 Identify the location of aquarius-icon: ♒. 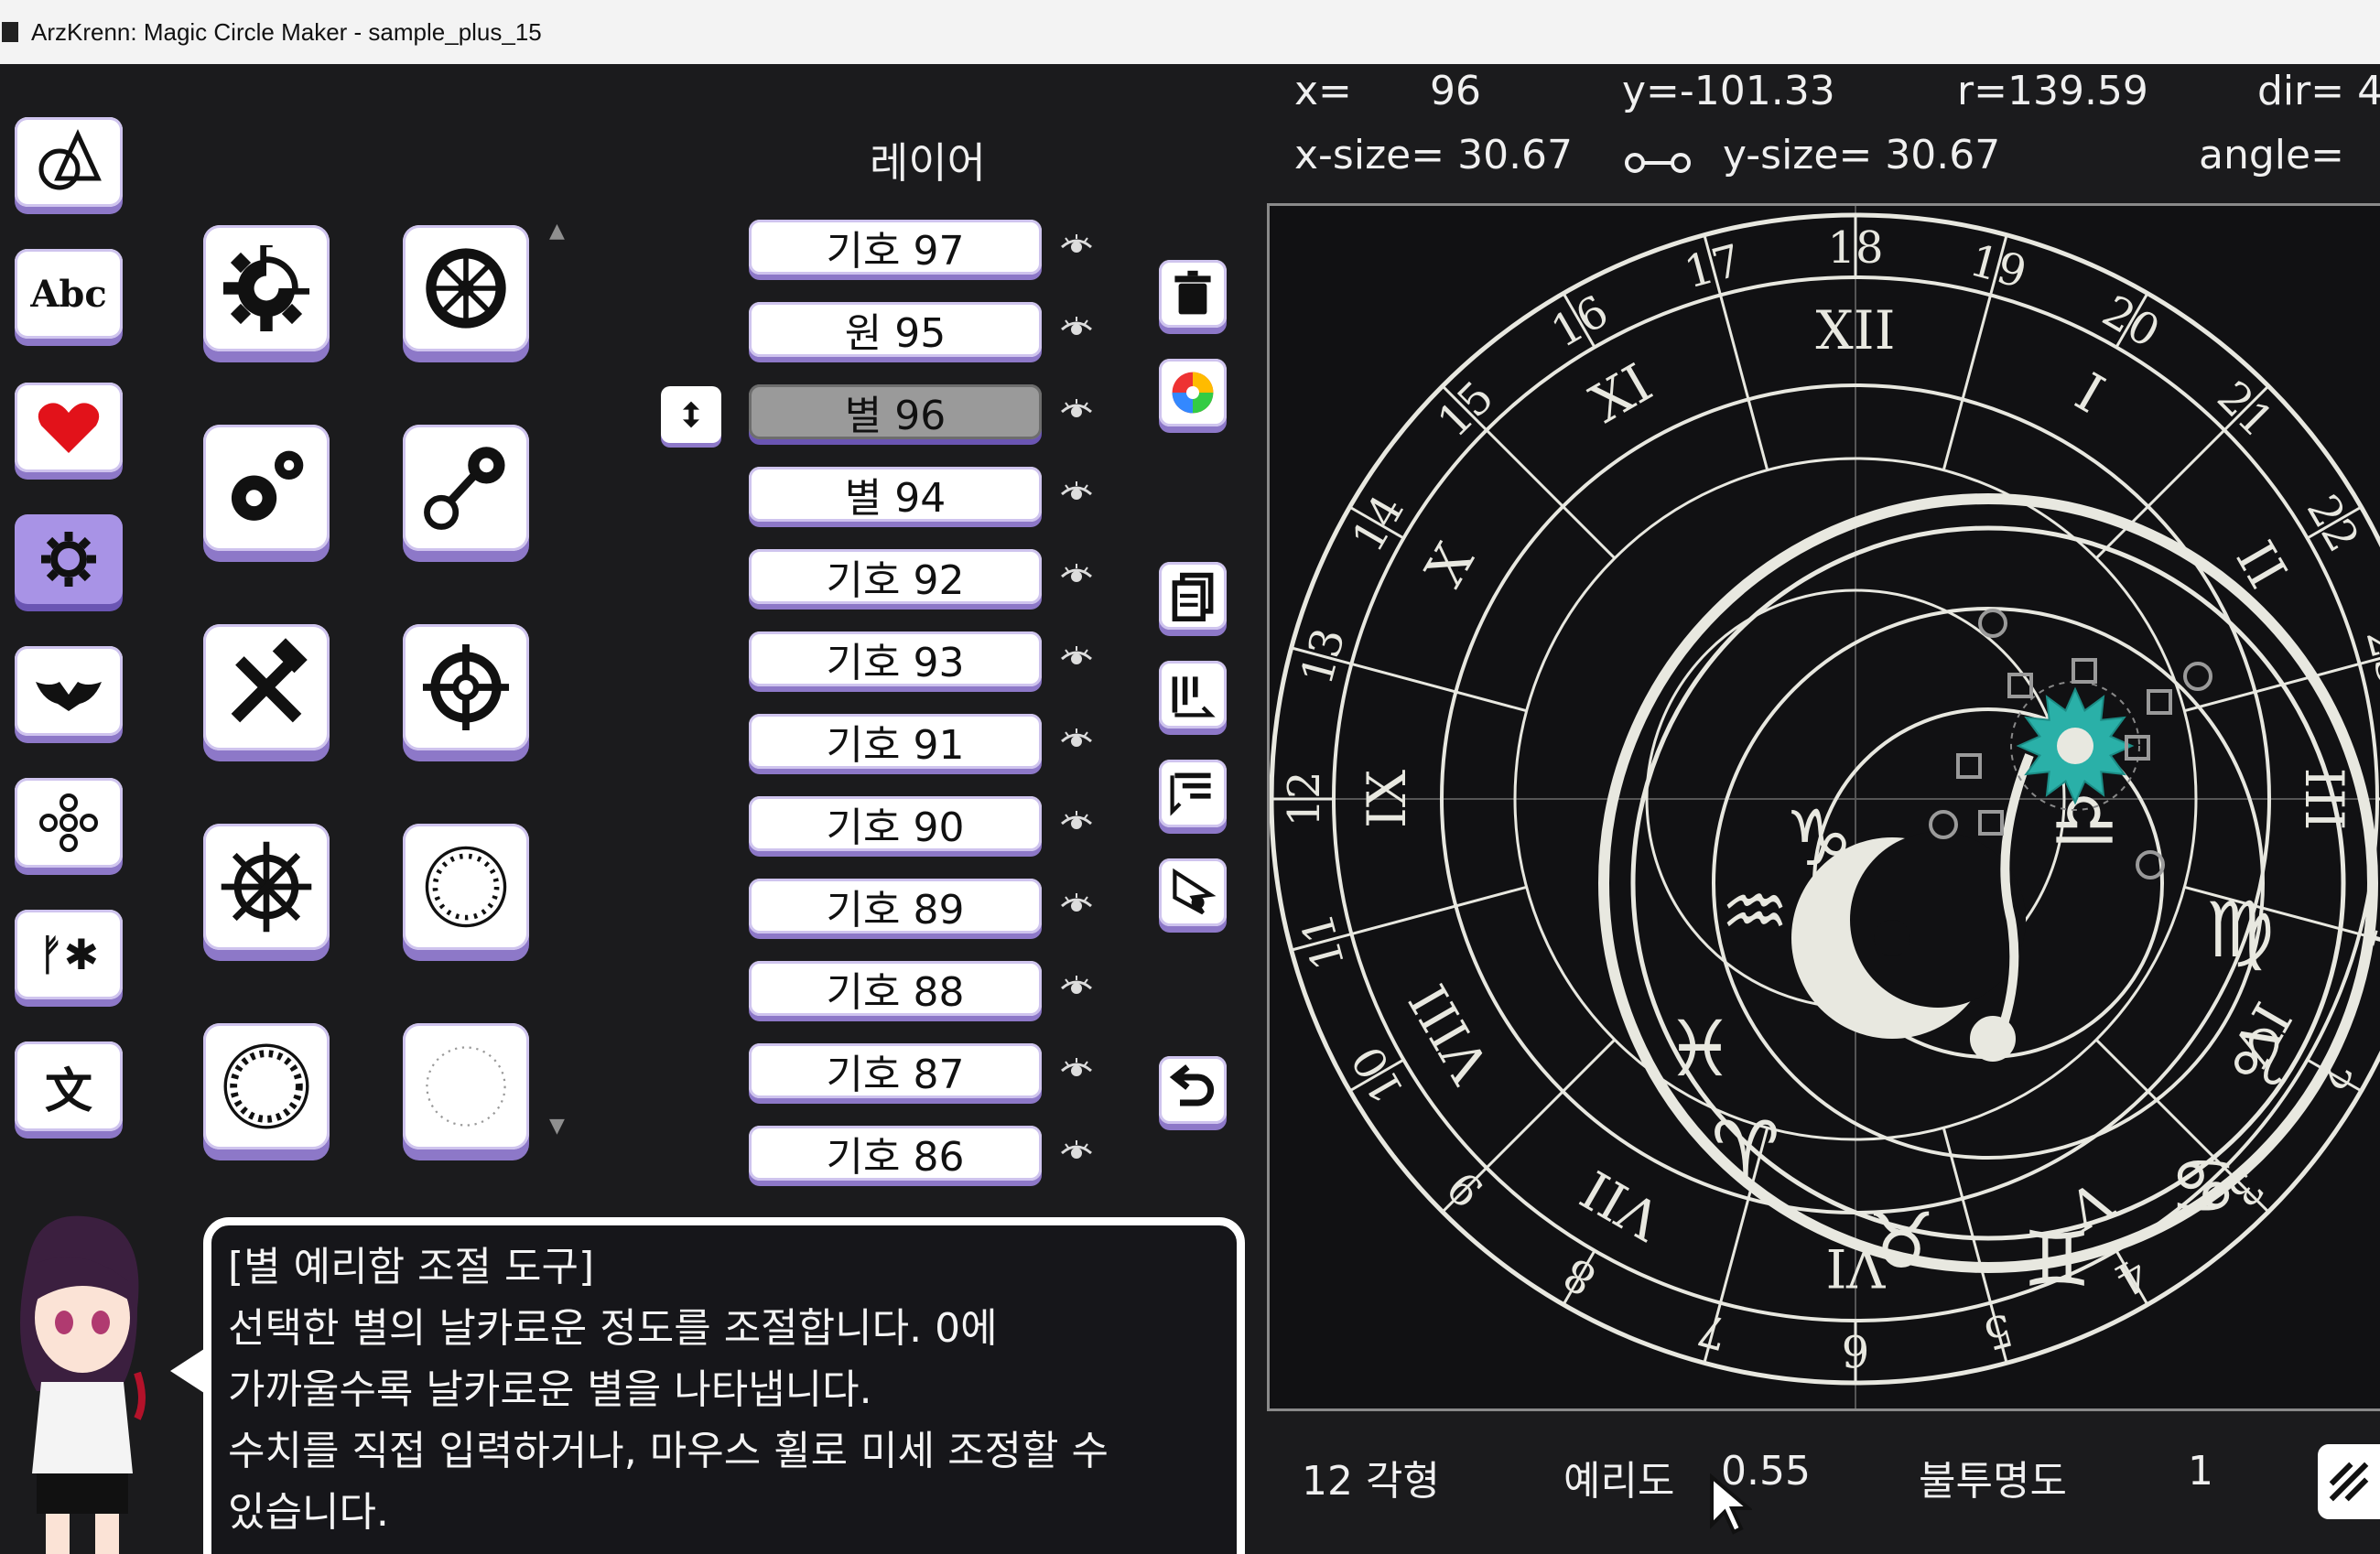
(1754, 911).